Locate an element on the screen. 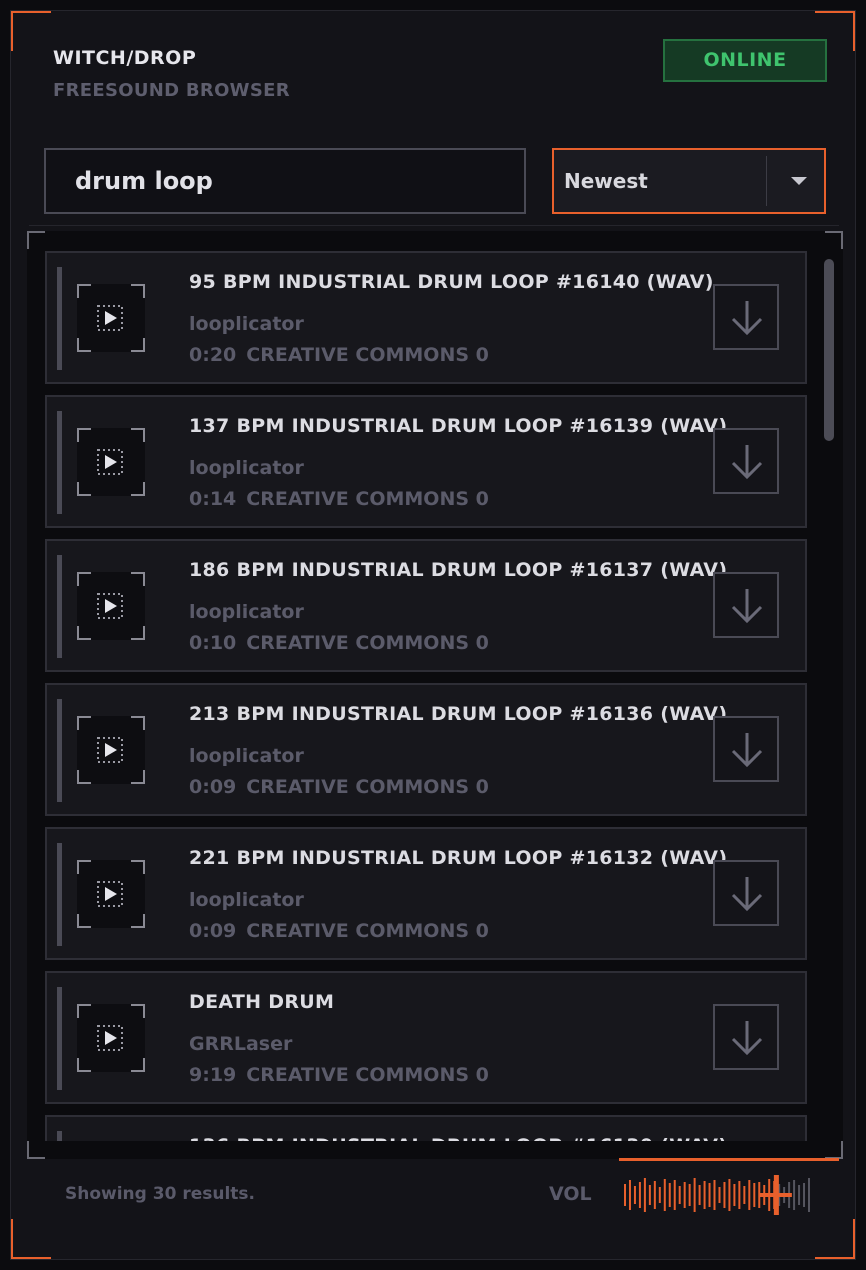  scrollbar-thumb is located at coordinates (829, 350).